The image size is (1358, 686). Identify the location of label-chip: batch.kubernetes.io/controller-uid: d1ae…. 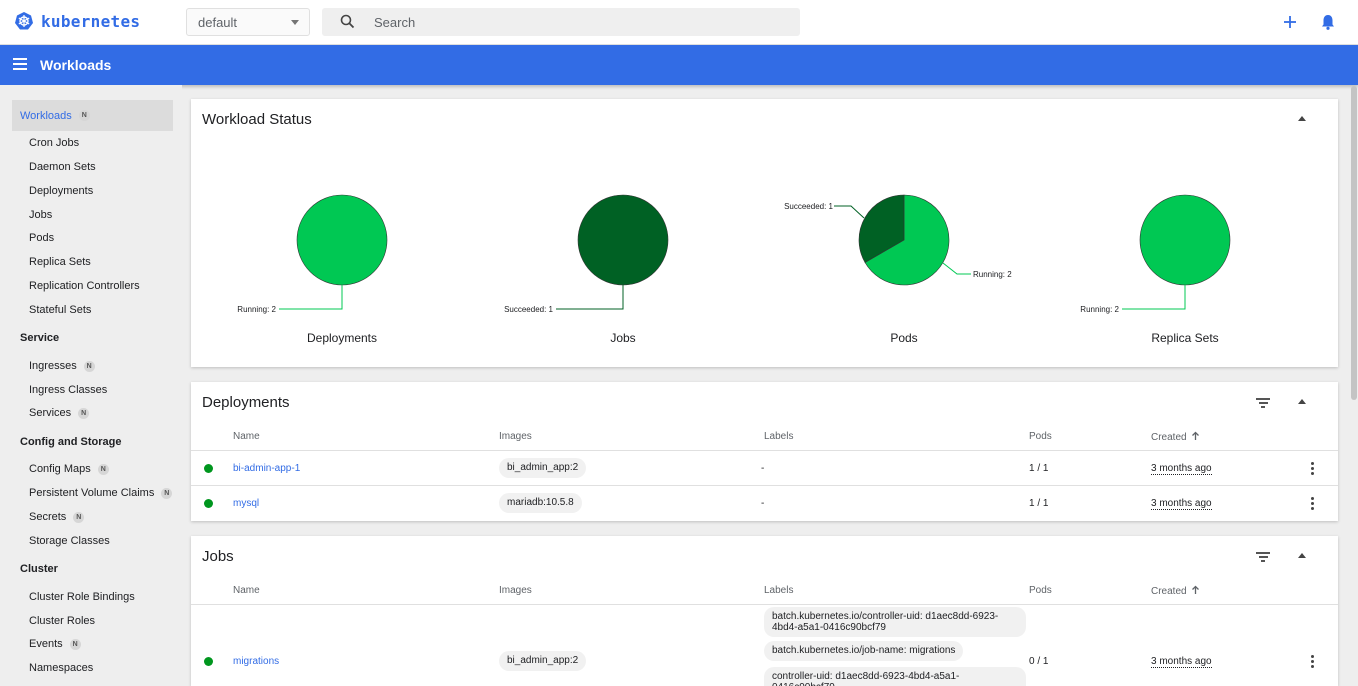
(895, 622).